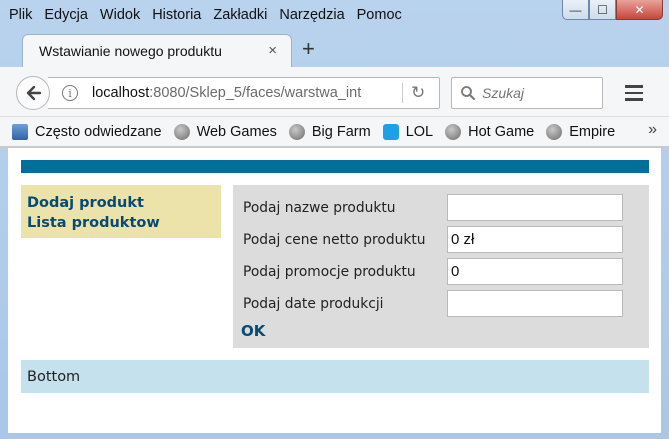 This screenshot has width=669, height=439. Describe the element at coordinates (433, 303) in the screenshot. I see `form-row-date: Podaj date produkcji` at that location.